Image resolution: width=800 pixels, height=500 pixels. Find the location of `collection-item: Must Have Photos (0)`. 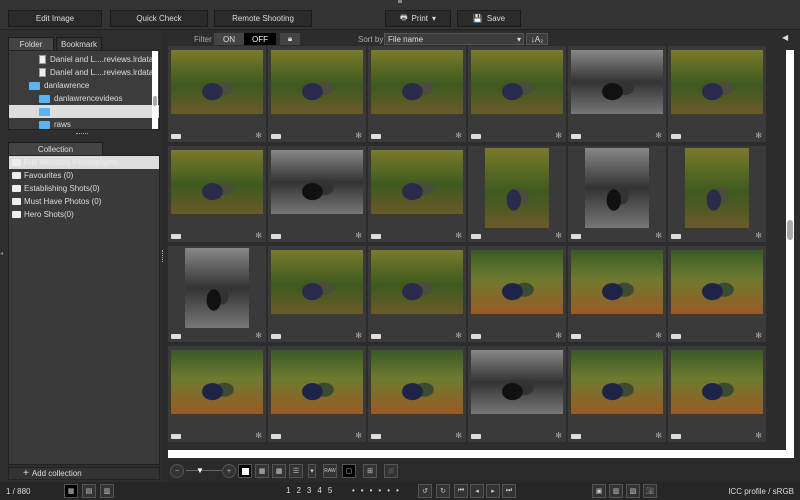

collection-item: Must Have Photos (0) is located at coordinates (84, 201).